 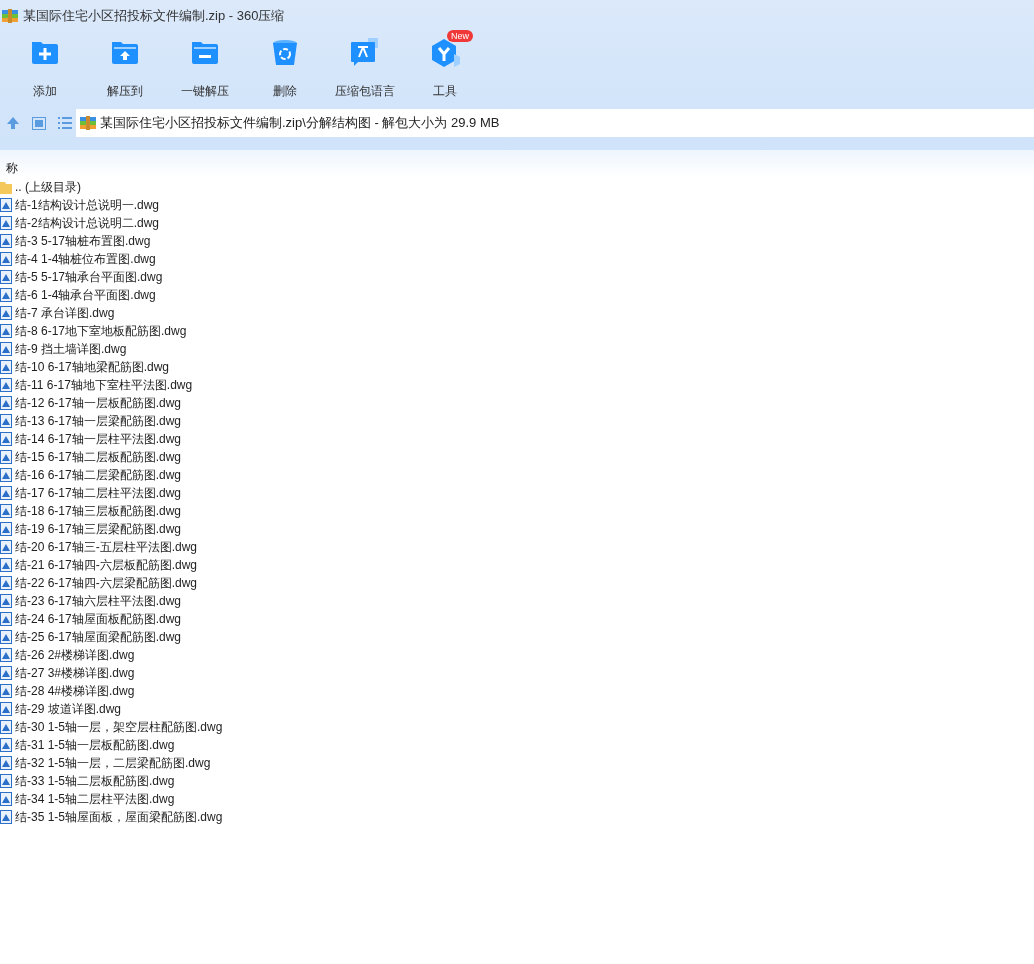 I want to click on toolbar-button: 添加, so click(x=45, y=69).